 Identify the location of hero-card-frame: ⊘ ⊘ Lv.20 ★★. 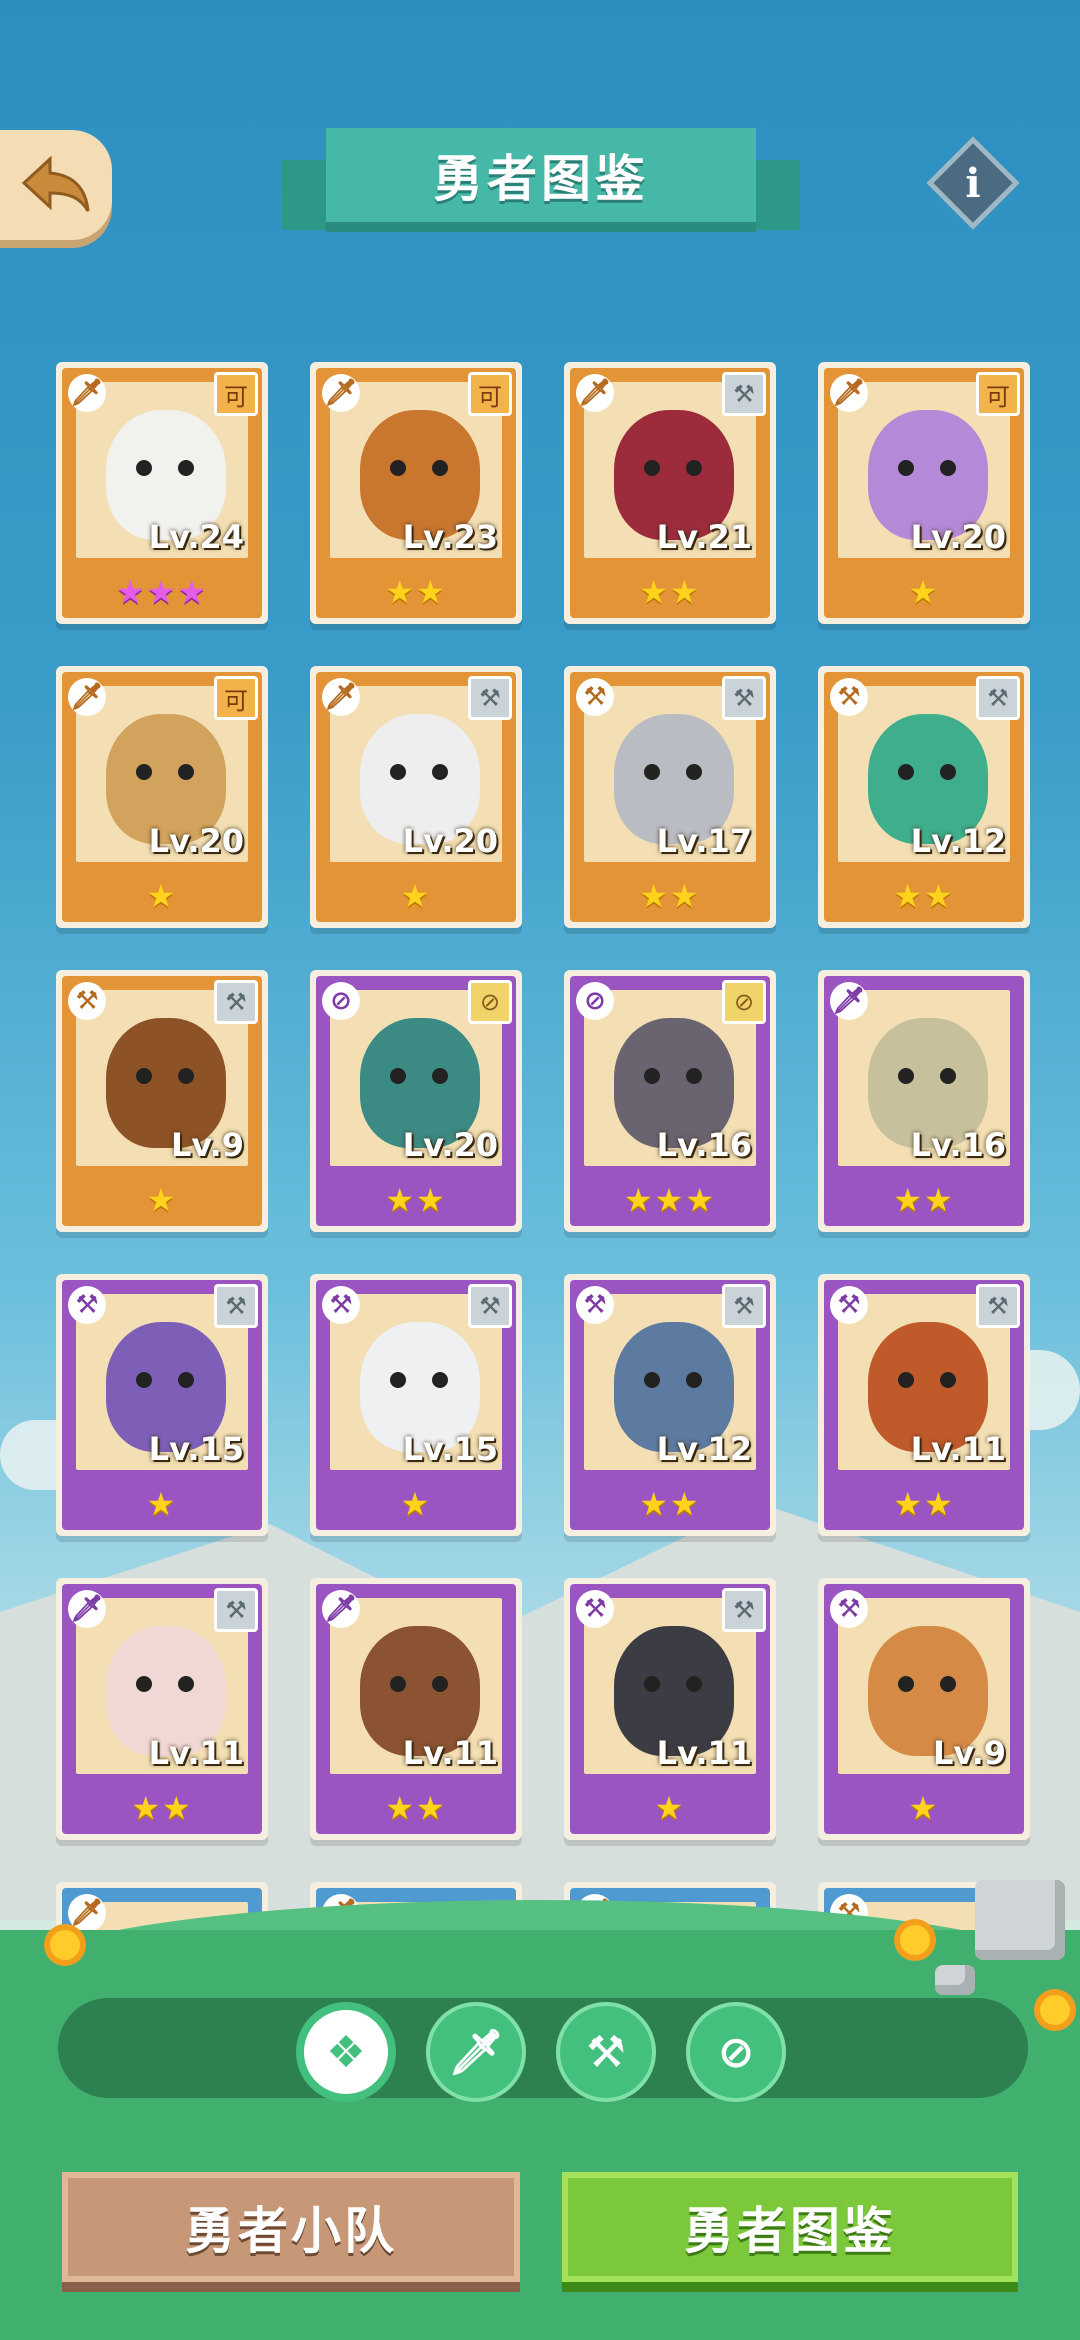
(416, 1101).